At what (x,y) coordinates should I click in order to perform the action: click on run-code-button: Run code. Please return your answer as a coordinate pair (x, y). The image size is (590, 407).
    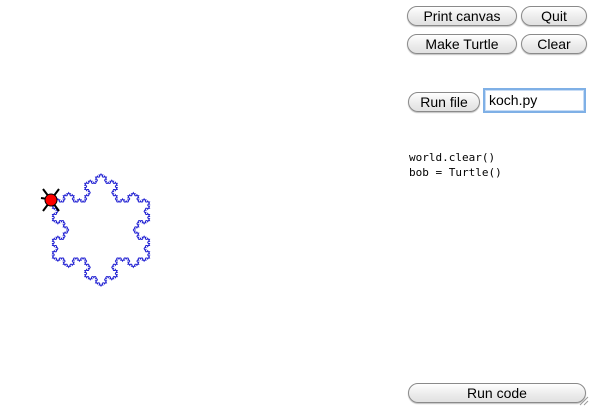
    Looking at the image, I should click on (497, 393).